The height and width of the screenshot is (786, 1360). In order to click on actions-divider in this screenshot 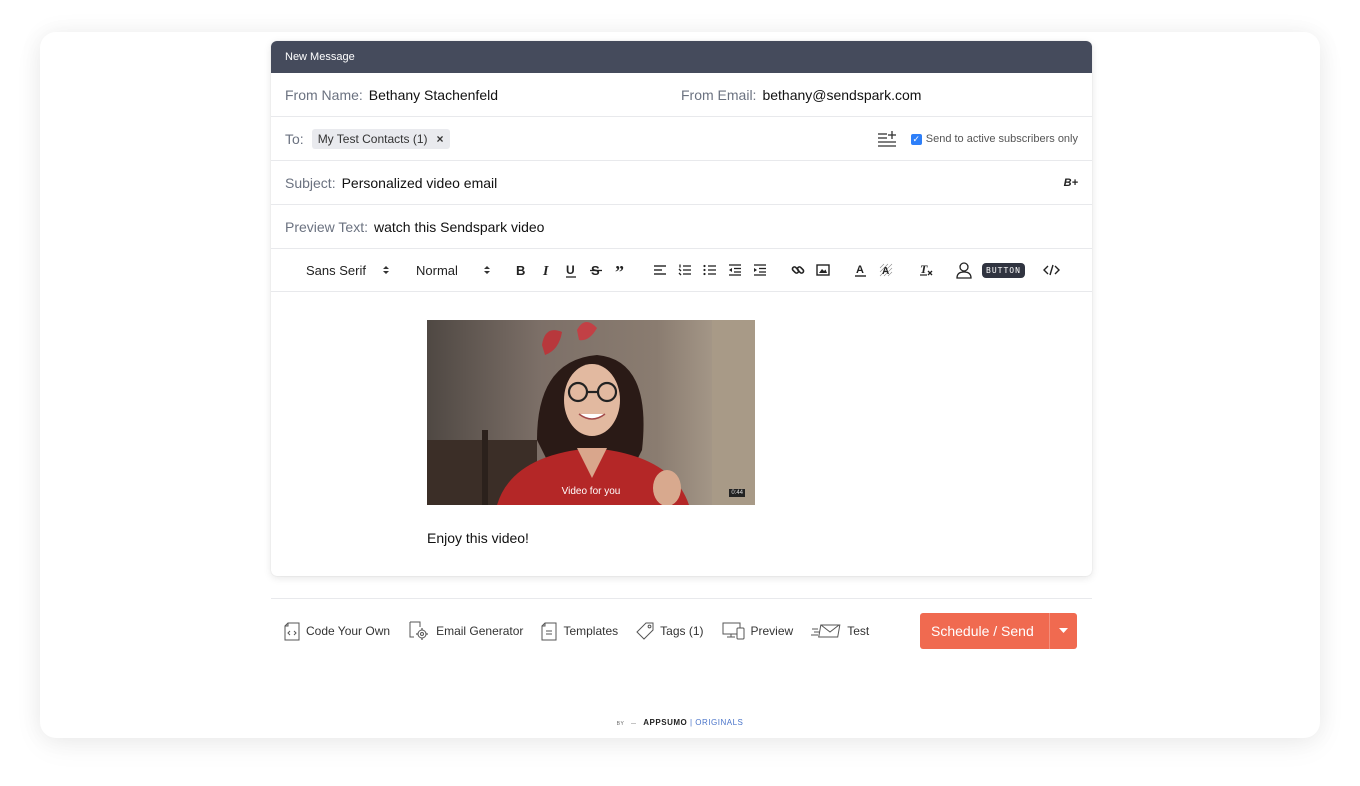, I will do `click(681, 598)`.